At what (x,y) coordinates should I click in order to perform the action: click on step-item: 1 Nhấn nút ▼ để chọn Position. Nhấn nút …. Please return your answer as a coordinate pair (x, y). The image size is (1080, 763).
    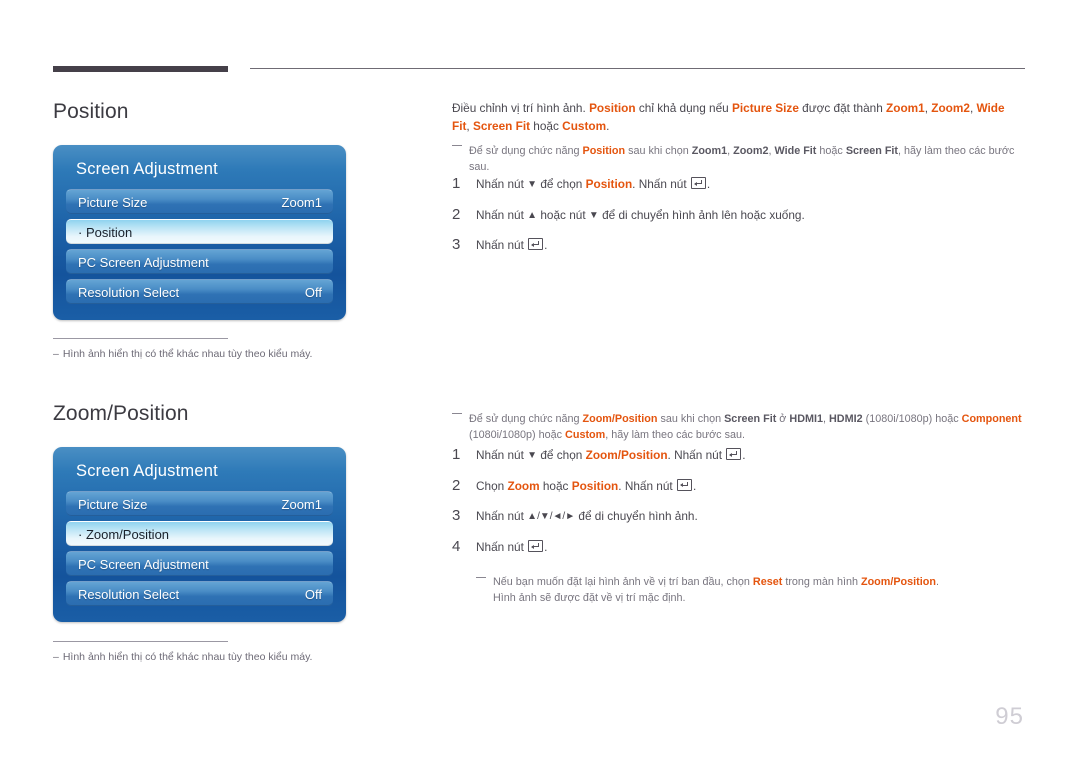
    Looking at the image, I should click on (734, 184).